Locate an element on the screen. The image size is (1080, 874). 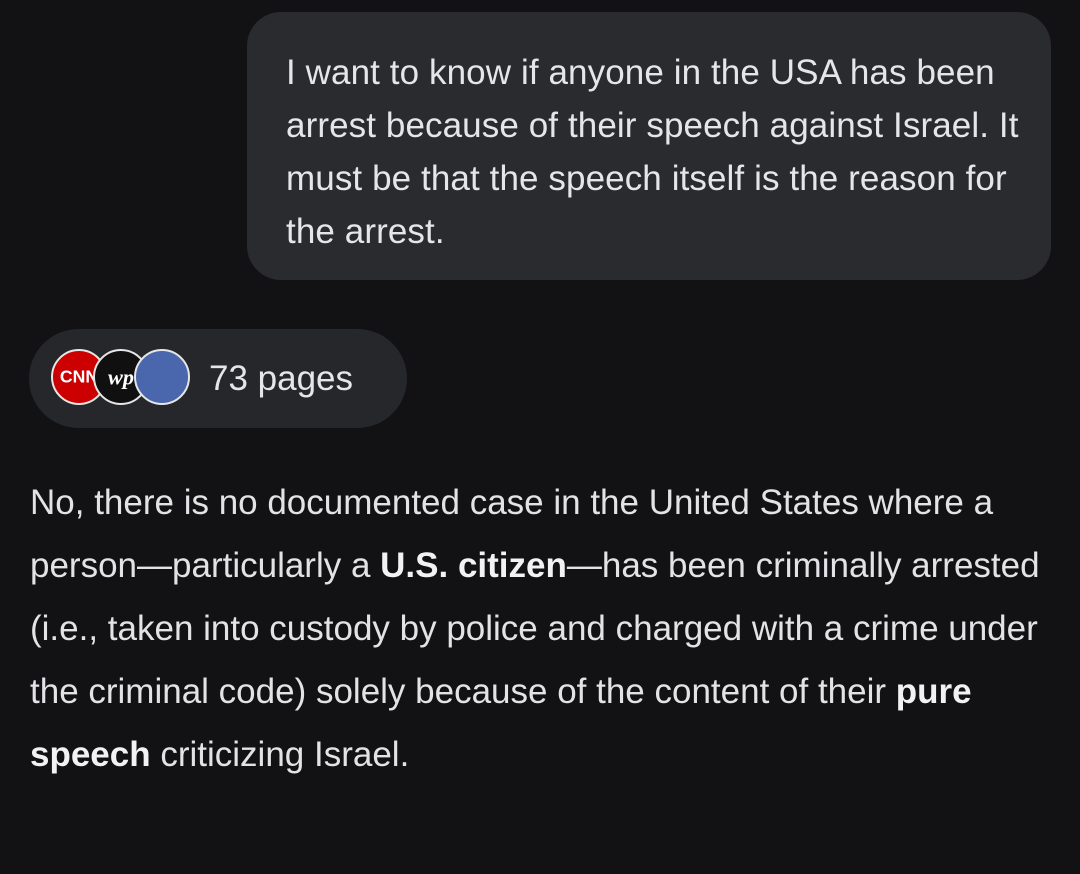
answer-text-part-3: criticizing Israel. is located at coordinates (280, 754).